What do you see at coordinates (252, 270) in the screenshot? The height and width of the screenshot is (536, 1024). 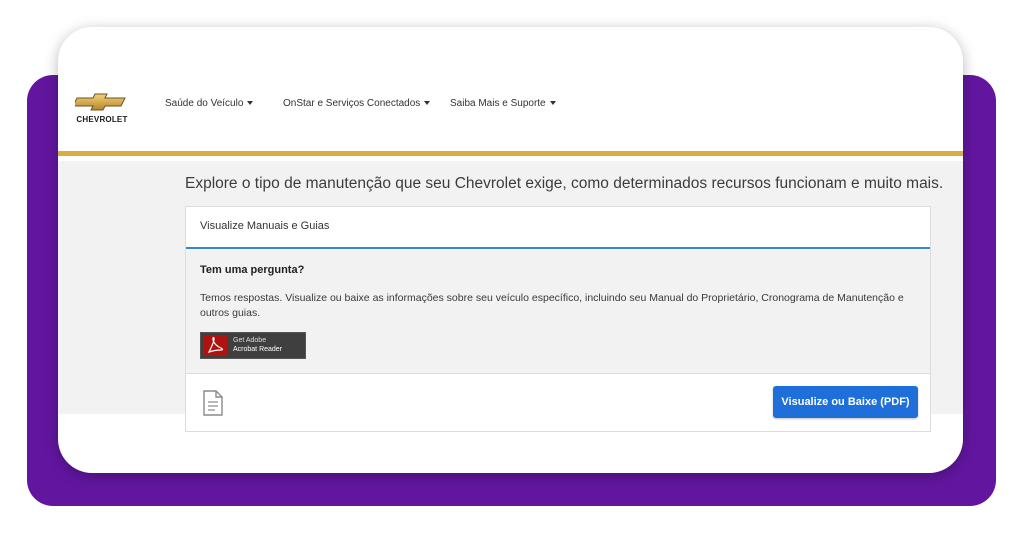 I see `question-title: Tem uma pergunta?` at bounding box center [252, 270].